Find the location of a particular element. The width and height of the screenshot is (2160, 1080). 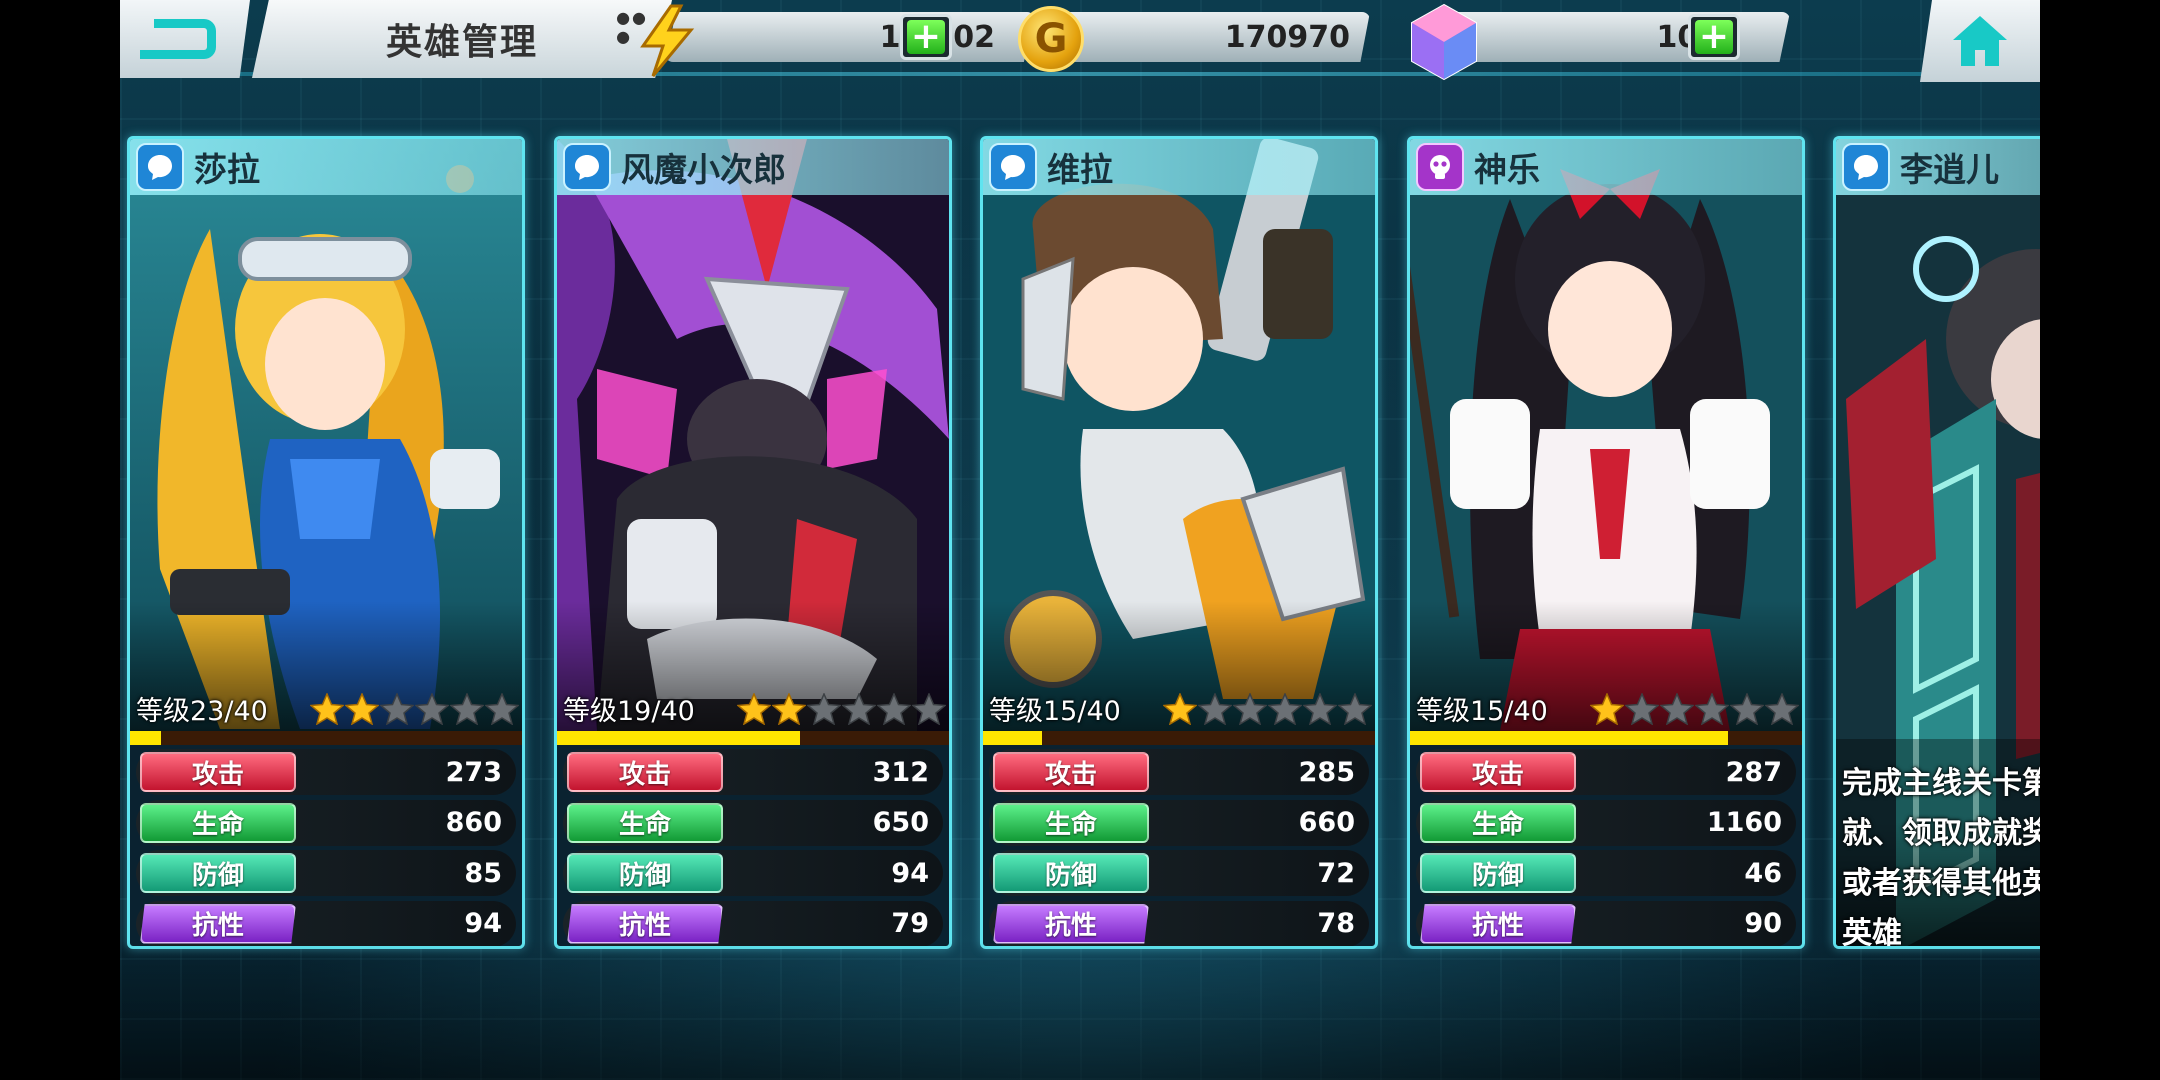

element-spirit-icon is located at coordinates (1440, 167).